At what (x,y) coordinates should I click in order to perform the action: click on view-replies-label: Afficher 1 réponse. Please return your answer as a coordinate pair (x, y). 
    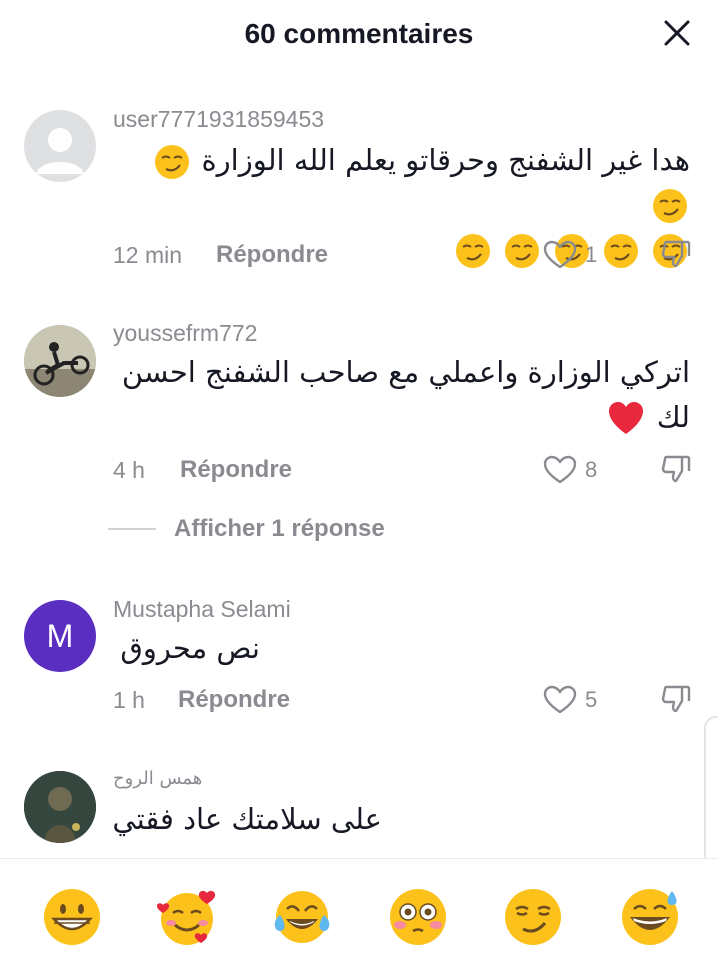
    Looking at the image, I should click on (279, 528).